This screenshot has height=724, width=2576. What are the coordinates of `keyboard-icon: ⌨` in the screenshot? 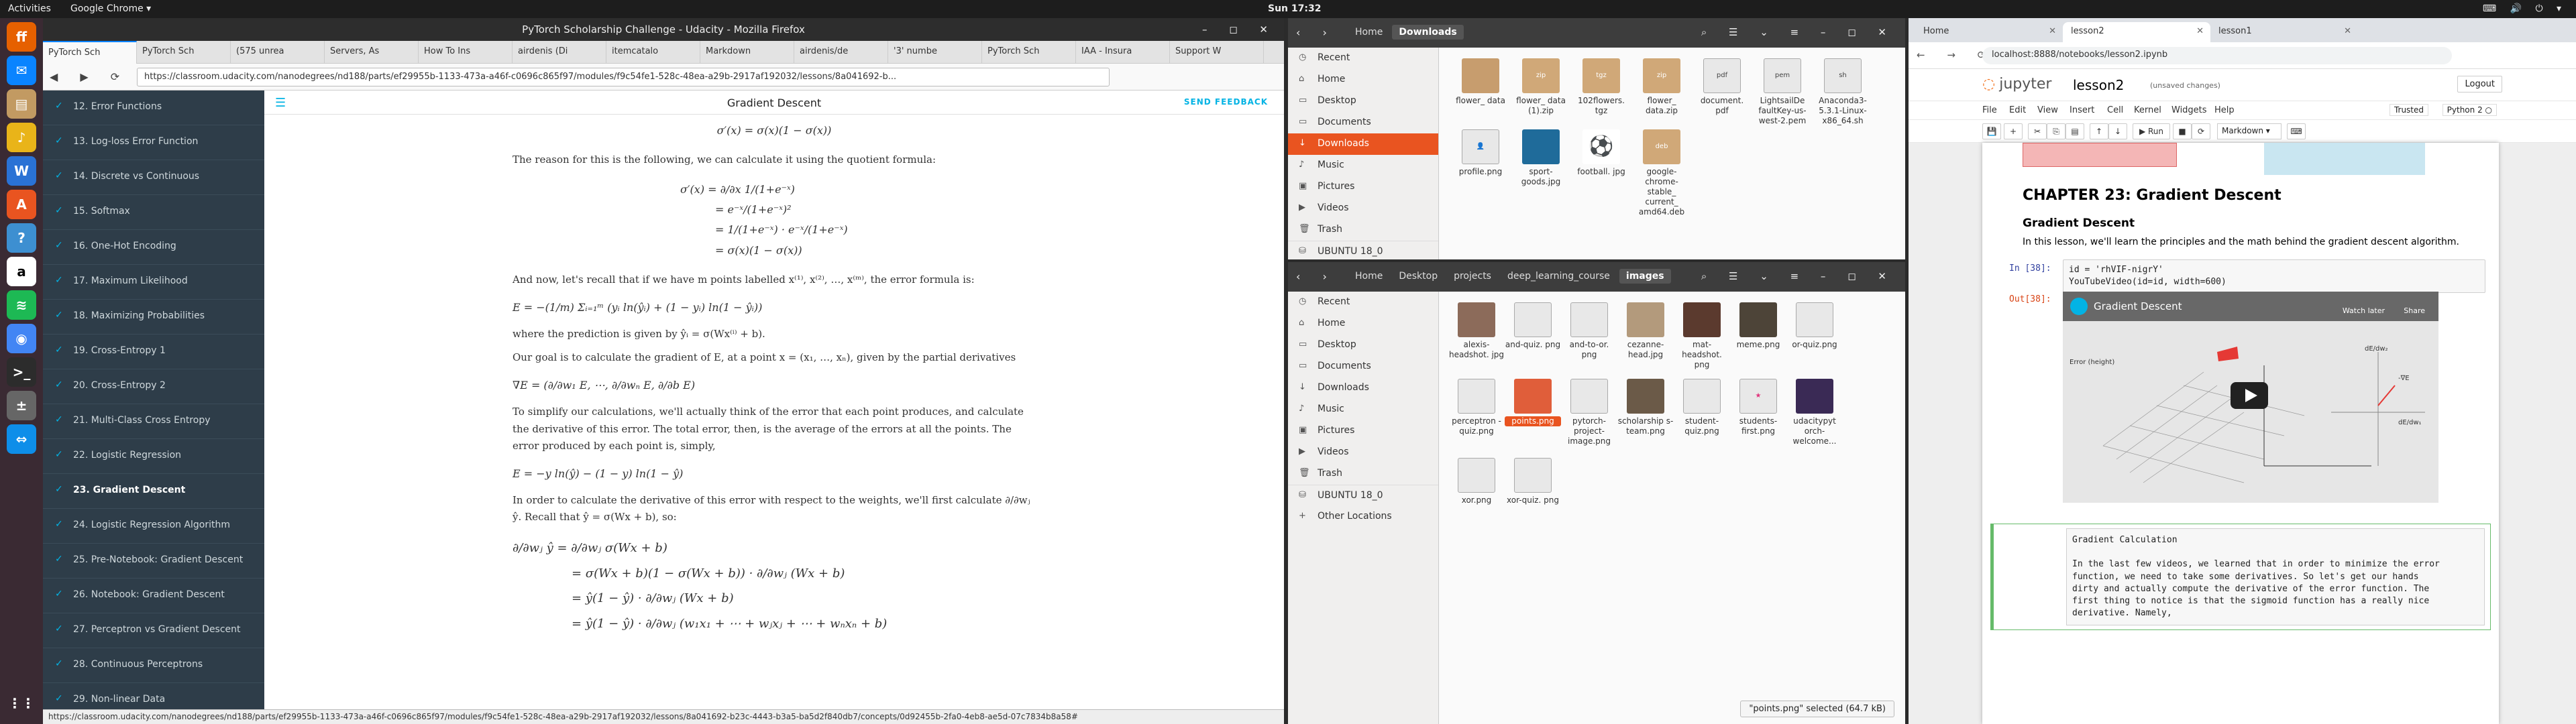 It's located at (2296, 131).